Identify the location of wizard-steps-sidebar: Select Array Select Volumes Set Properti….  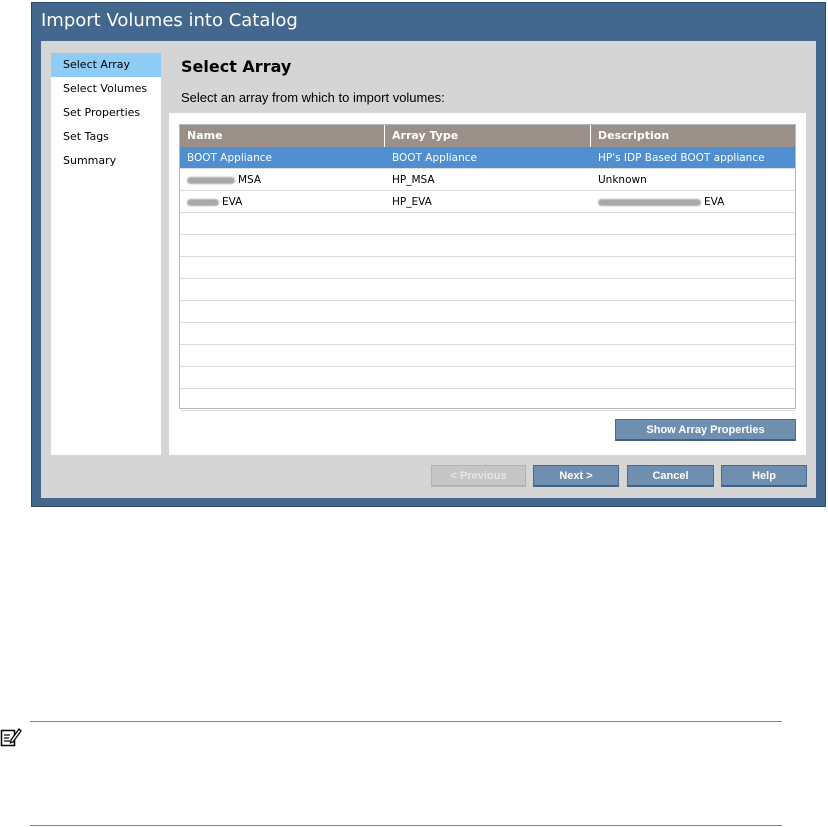
(106, 254).